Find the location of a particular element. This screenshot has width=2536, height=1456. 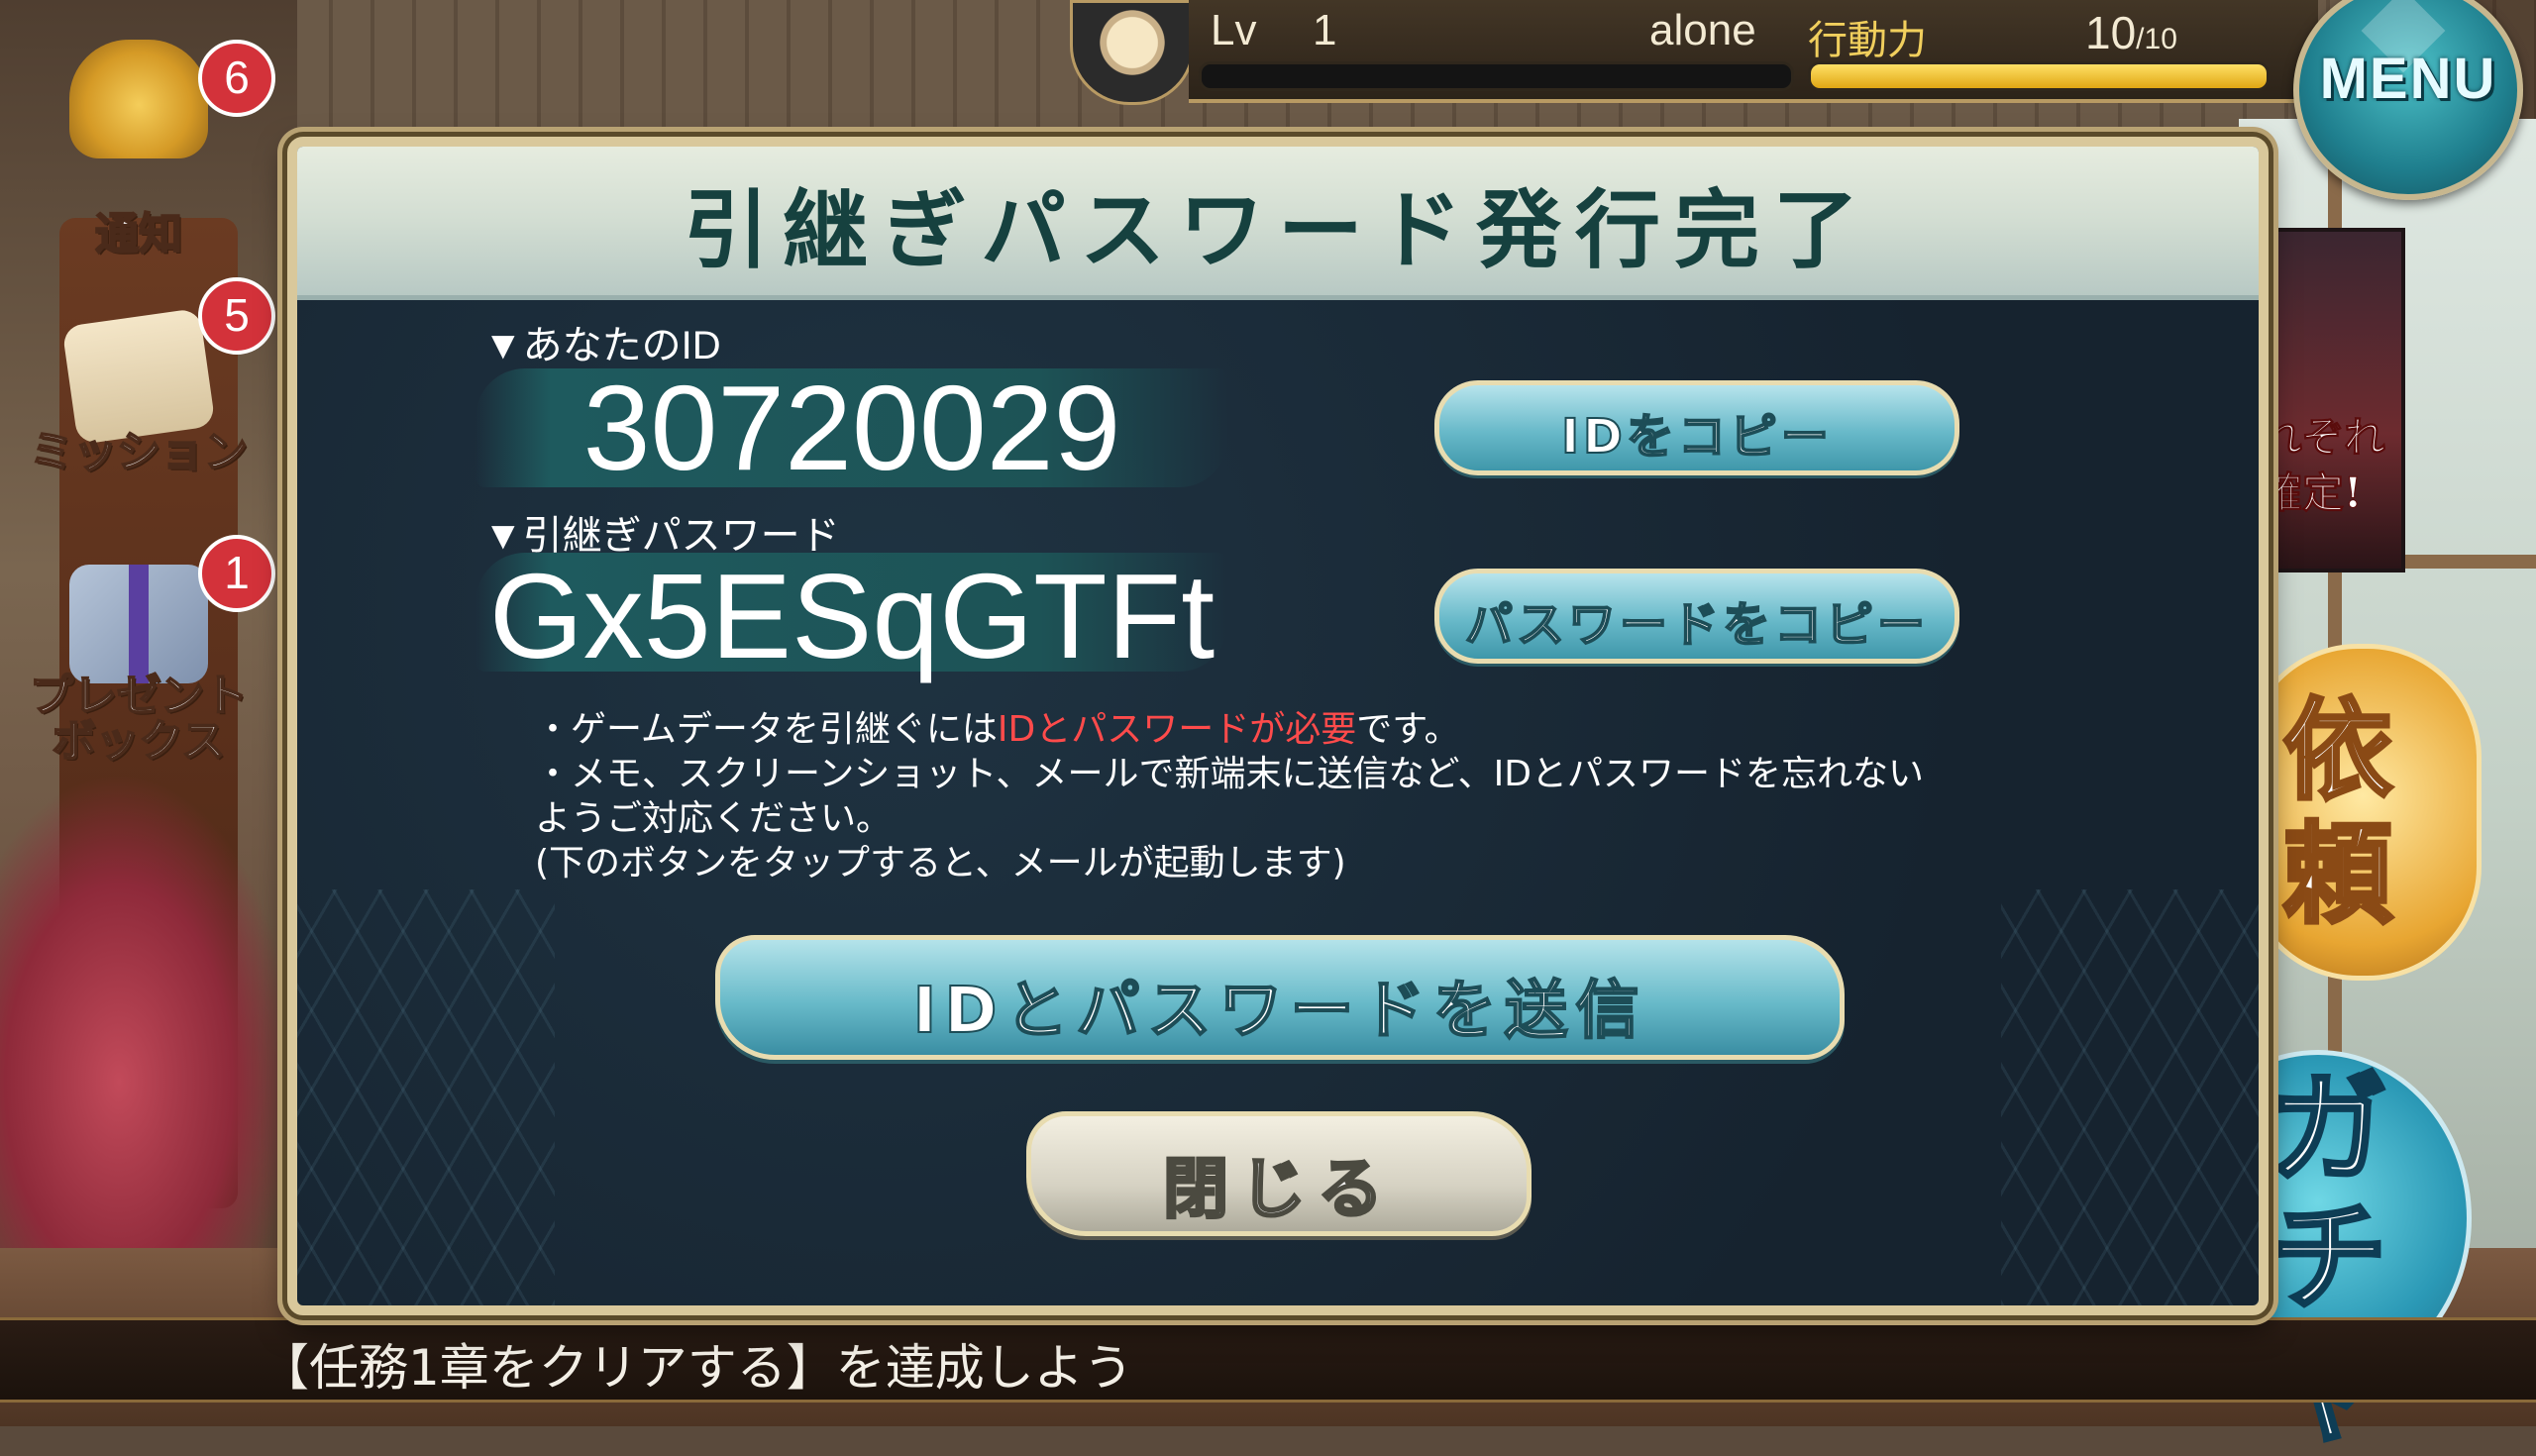

notice-line-1-prefix: ・ゲームデータを引継ぐには is located at coordinates (766, 729).